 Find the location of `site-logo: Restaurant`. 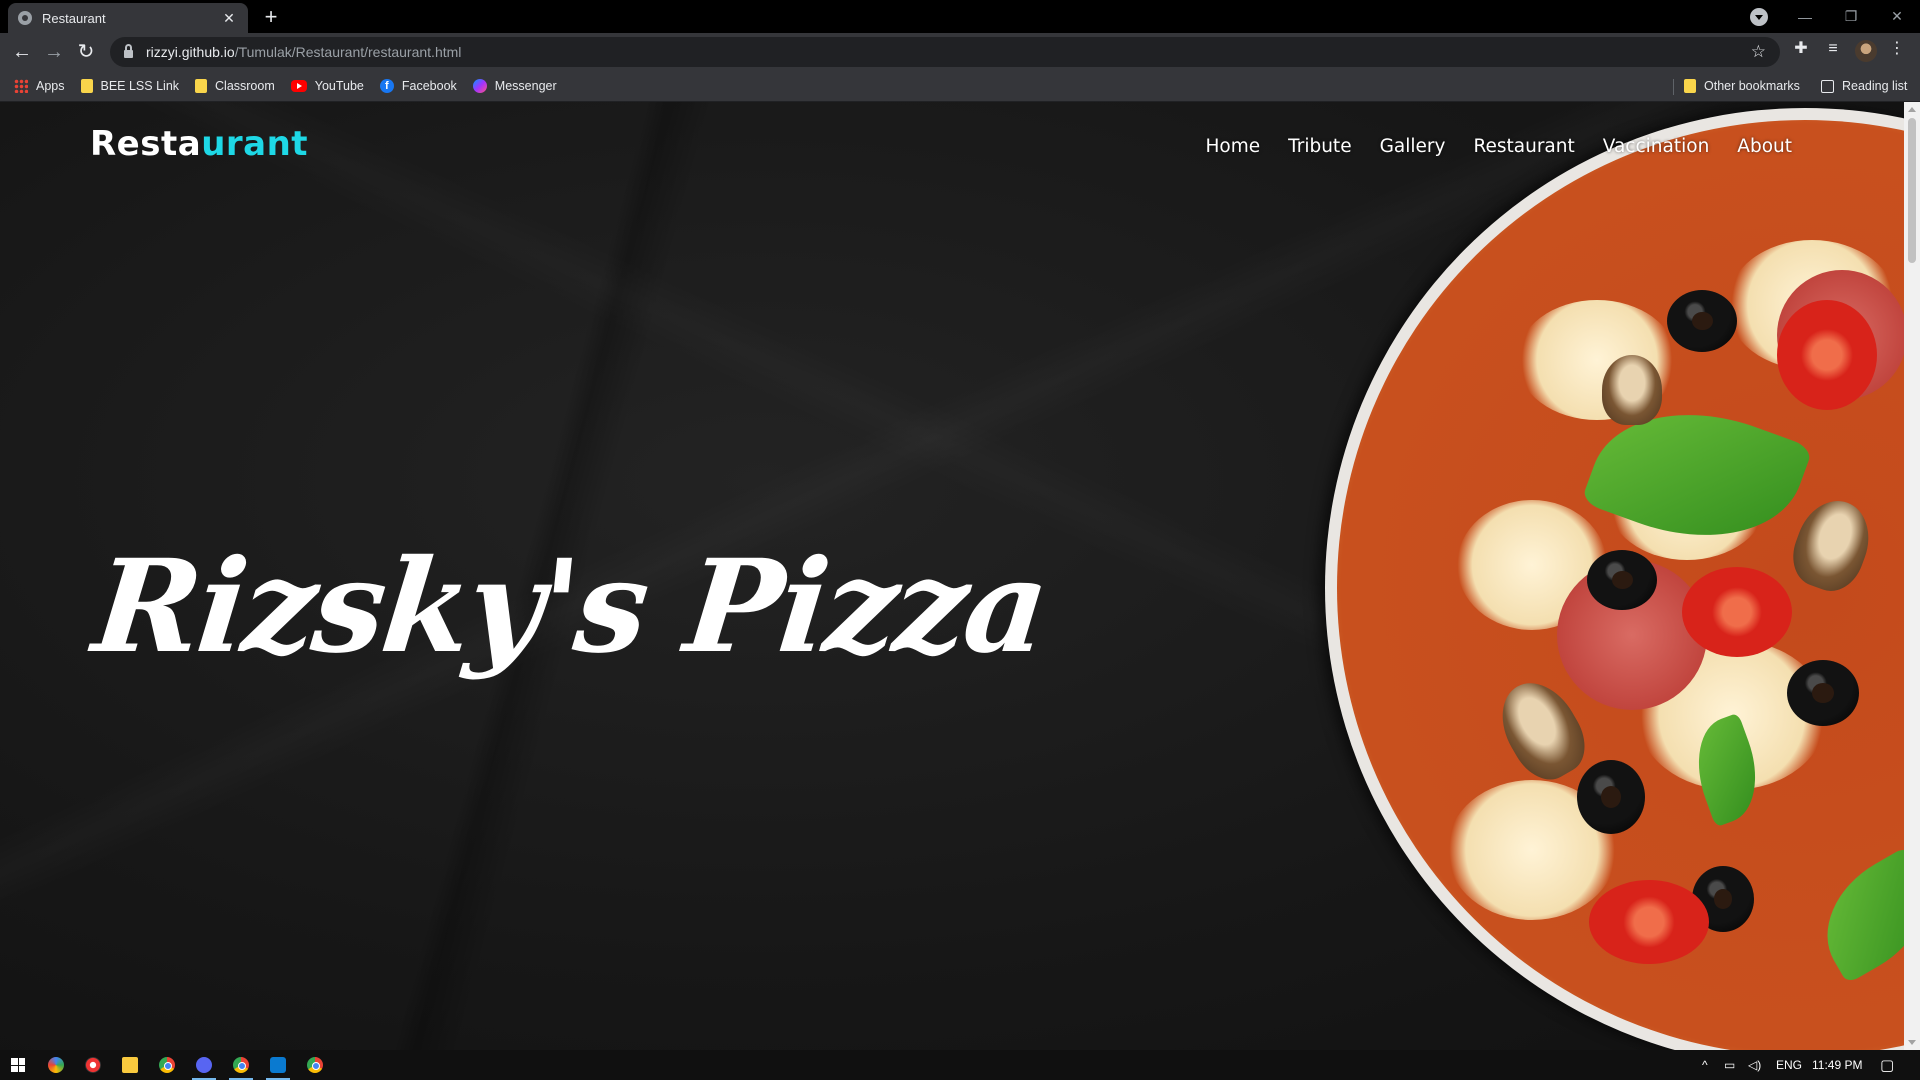

site-logo: Restaurant is located at coordinates (199, 144).